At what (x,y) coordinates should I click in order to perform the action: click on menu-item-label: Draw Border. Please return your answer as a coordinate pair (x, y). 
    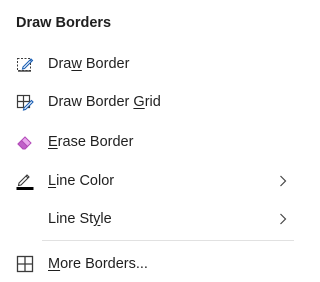
    Looking at the image, I should click on (89, 64).